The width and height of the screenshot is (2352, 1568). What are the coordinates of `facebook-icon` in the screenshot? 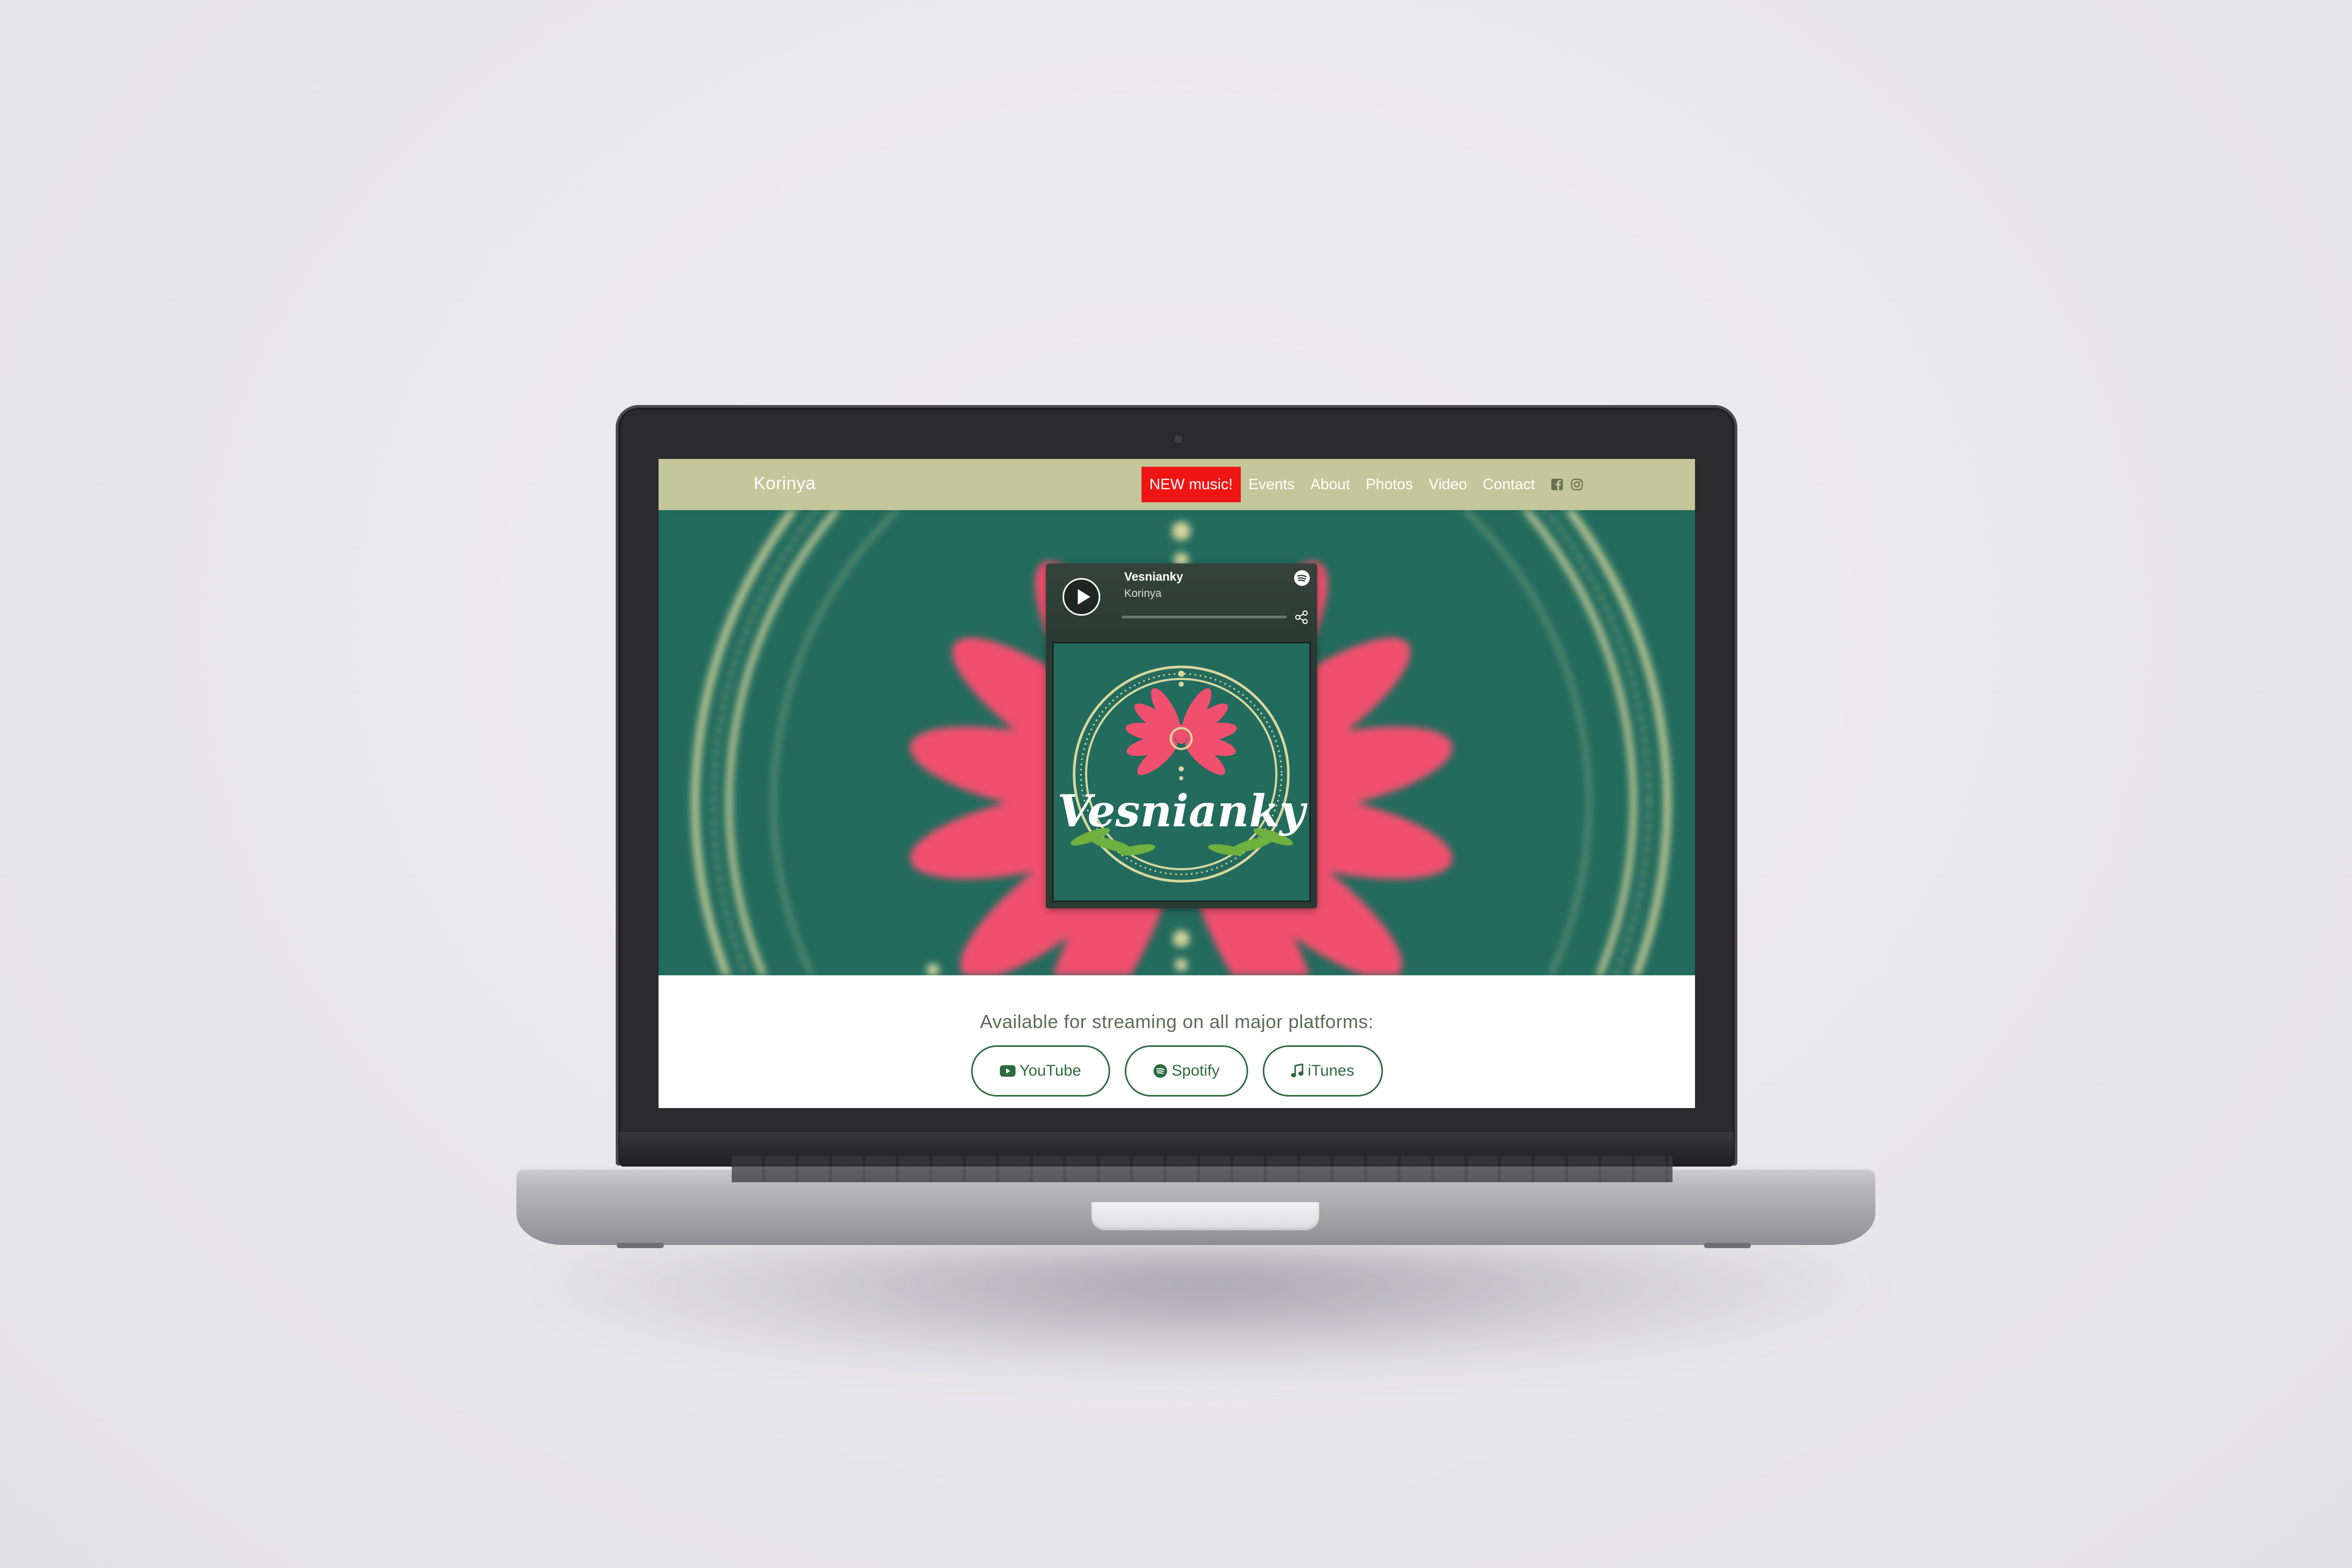 It's located at (1557, 484).